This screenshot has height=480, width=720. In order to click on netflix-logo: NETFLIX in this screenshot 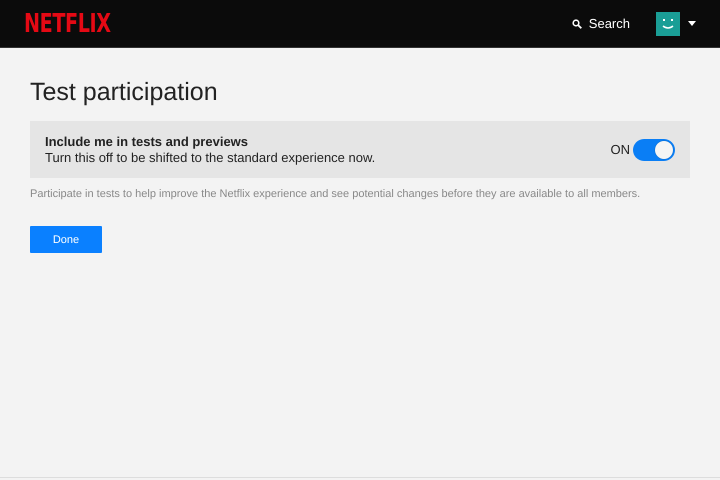, I will do `click(67, 23)`.